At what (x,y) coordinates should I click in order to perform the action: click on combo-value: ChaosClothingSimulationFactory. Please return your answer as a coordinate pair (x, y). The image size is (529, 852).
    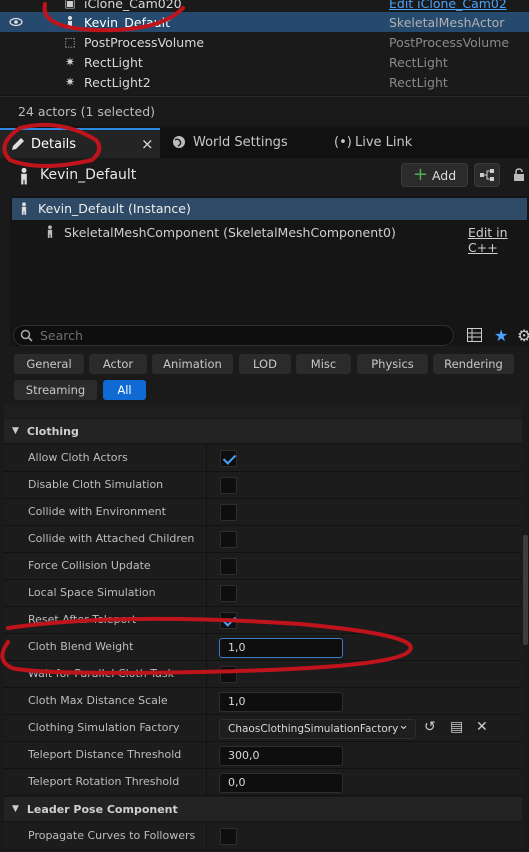
    Looking at the image, I should click on (313, 729).